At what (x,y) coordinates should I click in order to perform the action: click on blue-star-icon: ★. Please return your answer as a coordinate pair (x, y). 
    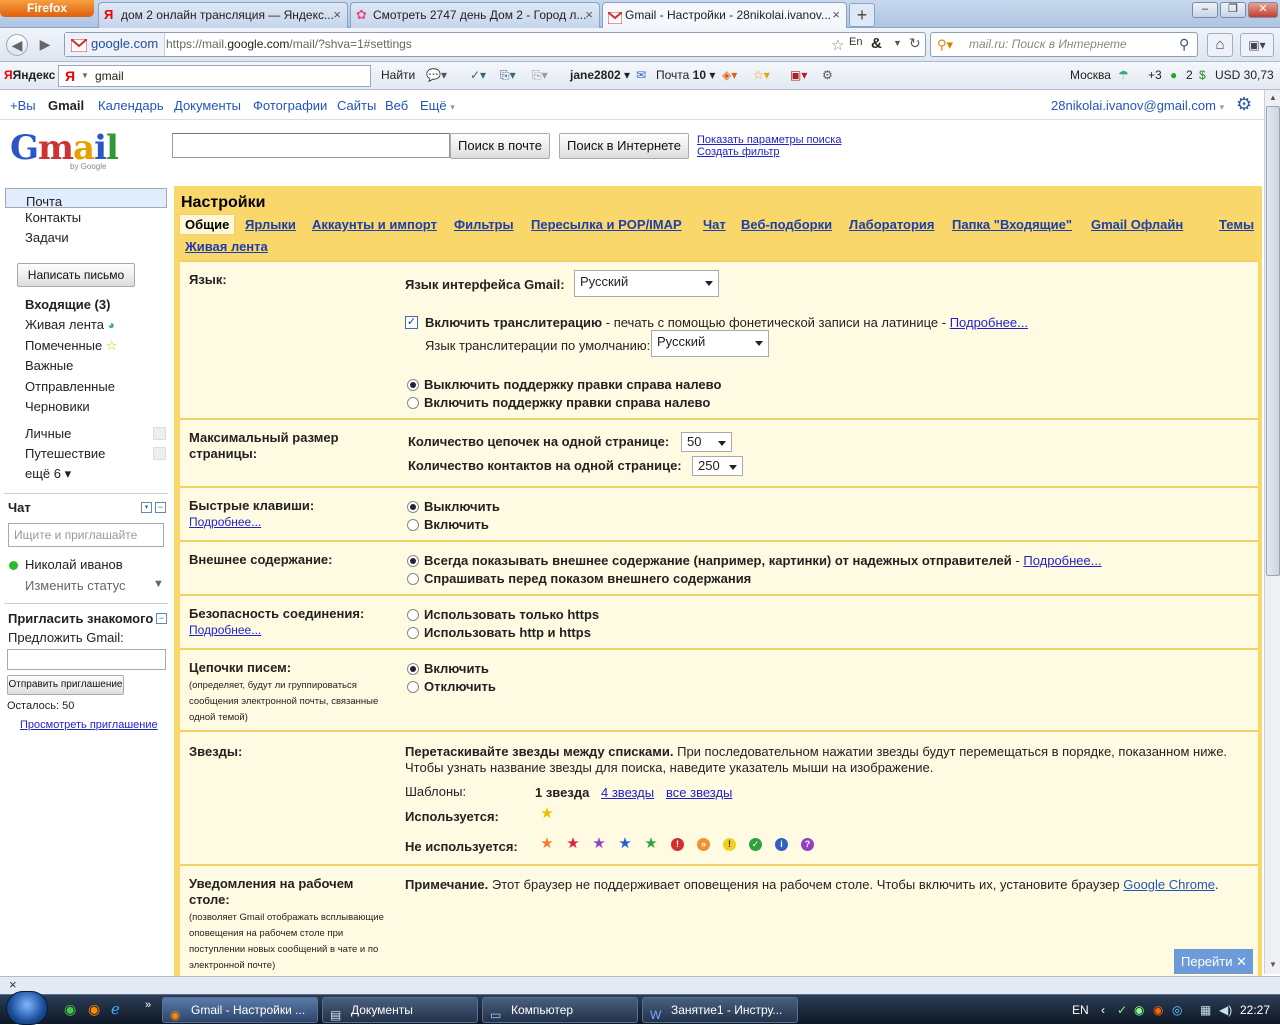
    Looking at the image, I should click on (625, 844).